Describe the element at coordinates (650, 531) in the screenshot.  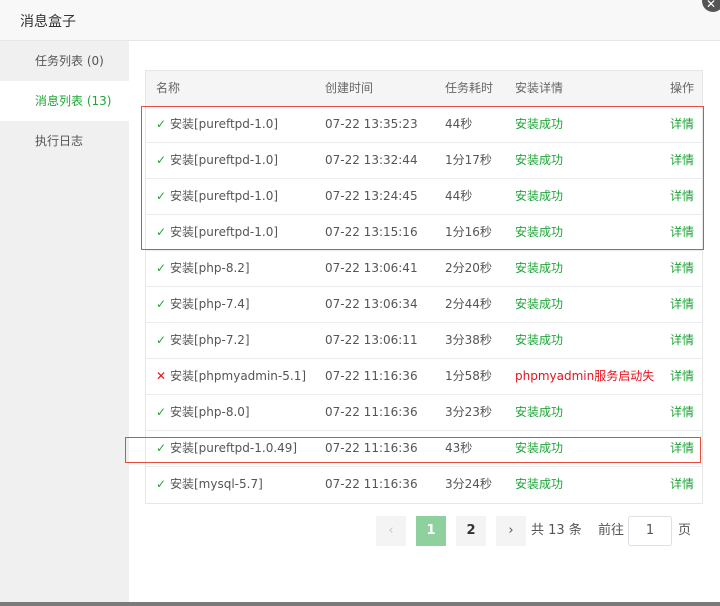
I see `page-jump-input: 1` at that location.